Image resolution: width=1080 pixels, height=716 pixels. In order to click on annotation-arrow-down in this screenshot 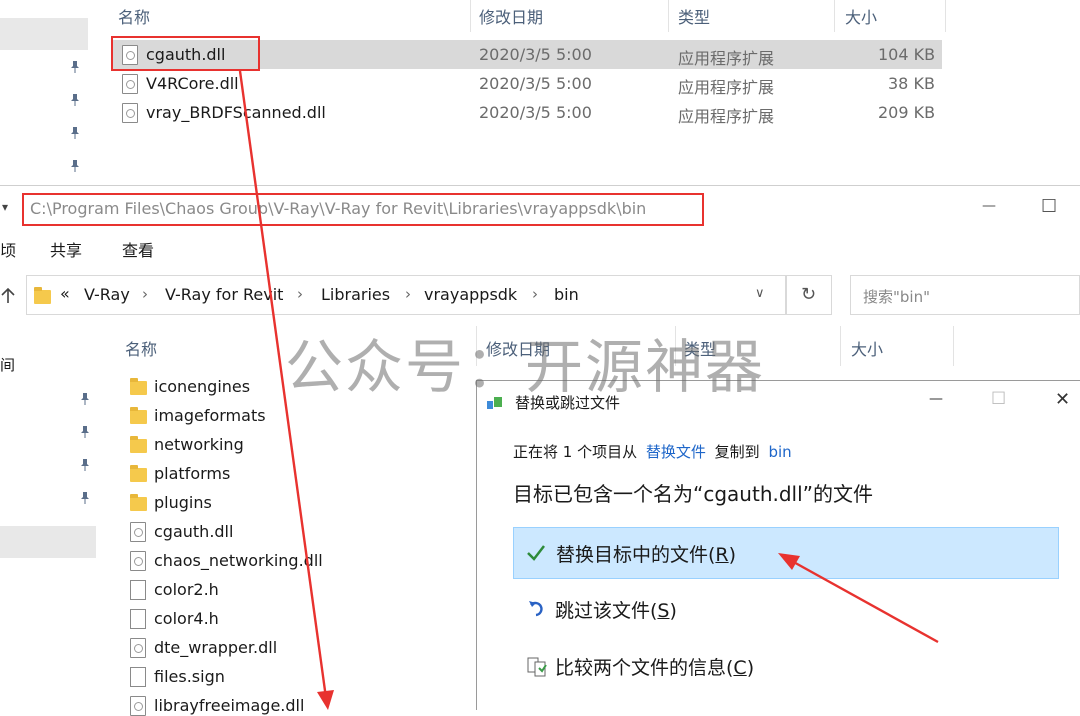, I will do `click(283, 384)`.